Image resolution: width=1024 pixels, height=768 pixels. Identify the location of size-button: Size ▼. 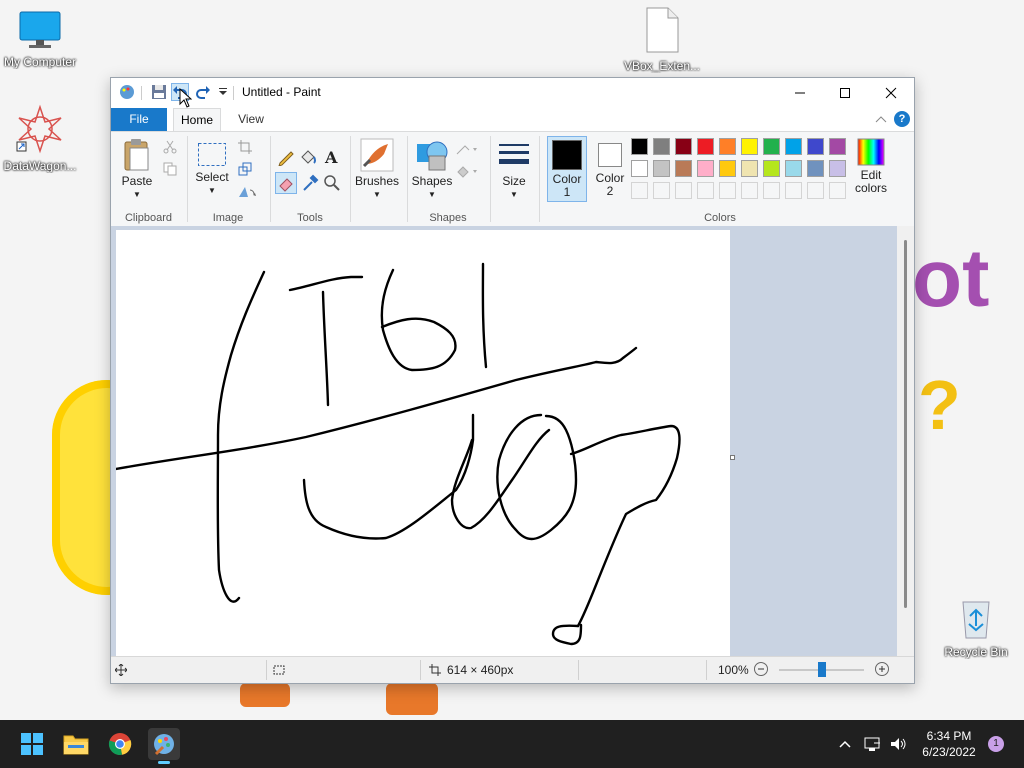
(514, 169).